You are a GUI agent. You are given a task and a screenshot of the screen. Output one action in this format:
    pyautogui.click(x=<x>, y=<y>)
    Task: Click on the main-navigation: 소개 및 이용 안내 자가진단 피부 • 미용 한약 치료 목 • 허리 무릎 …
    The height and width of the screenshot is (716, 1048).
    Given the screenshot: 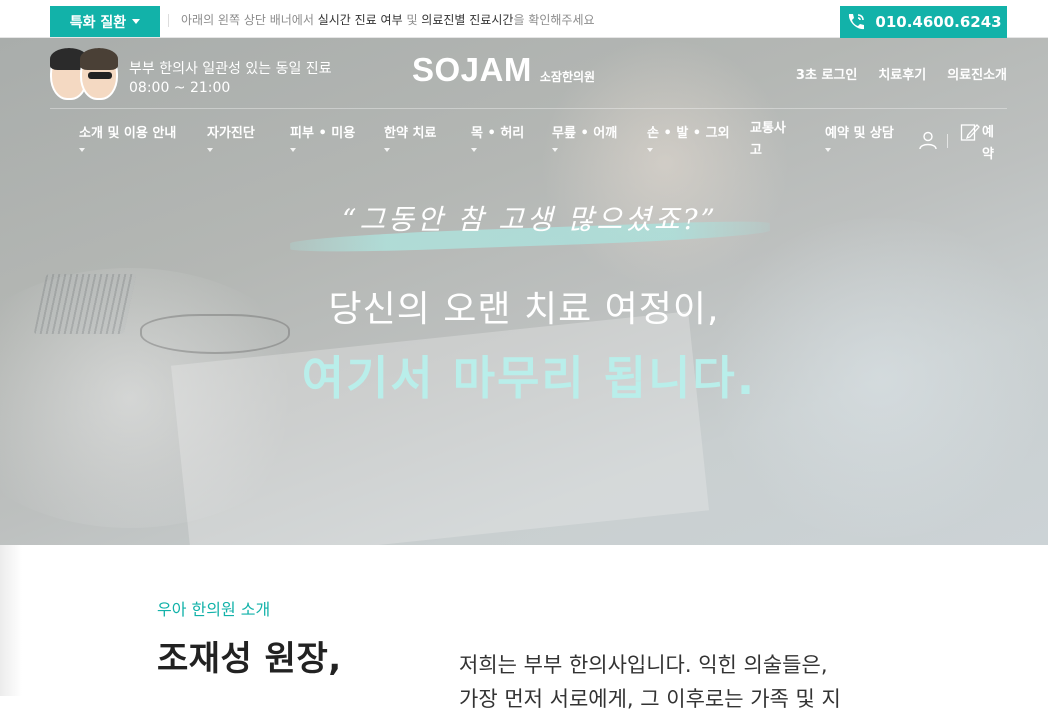 What is the action you would take?
    pyautogui.click(x=530, y=141)
    